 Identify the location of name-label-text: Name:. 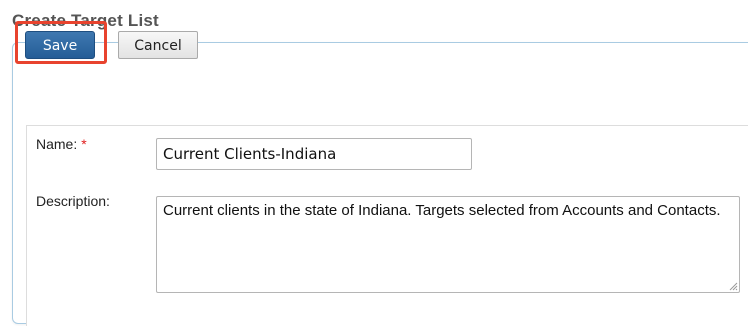
(57, 144).